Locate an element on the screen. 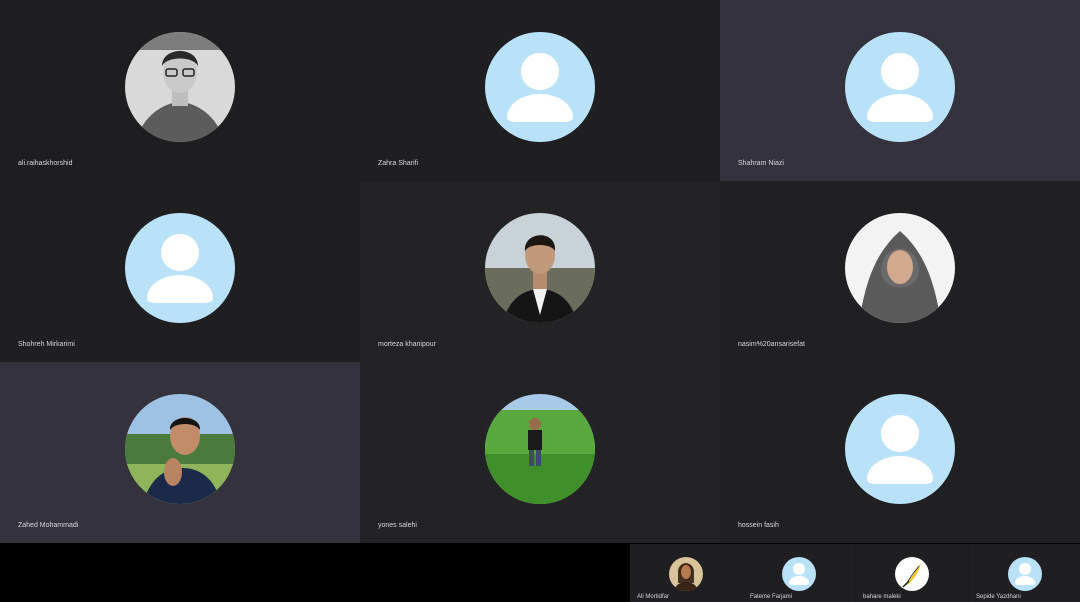 The image size is (1080, 602). feather-logo-icon is located at coordinates (912, 574).